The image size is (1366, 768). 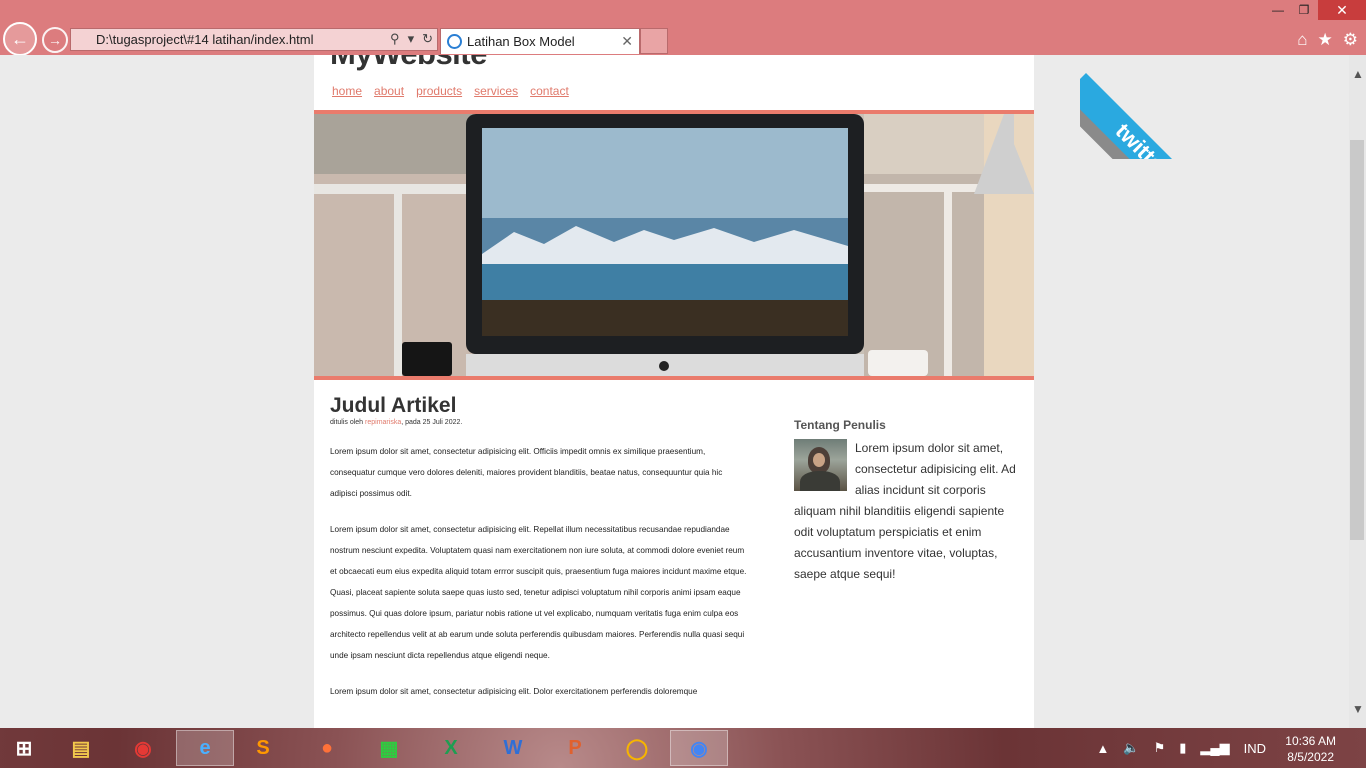 What do you see at coordinates (654, 41) in the screenshot?
I see `new-tab-button` at bounding box center [654, 41].